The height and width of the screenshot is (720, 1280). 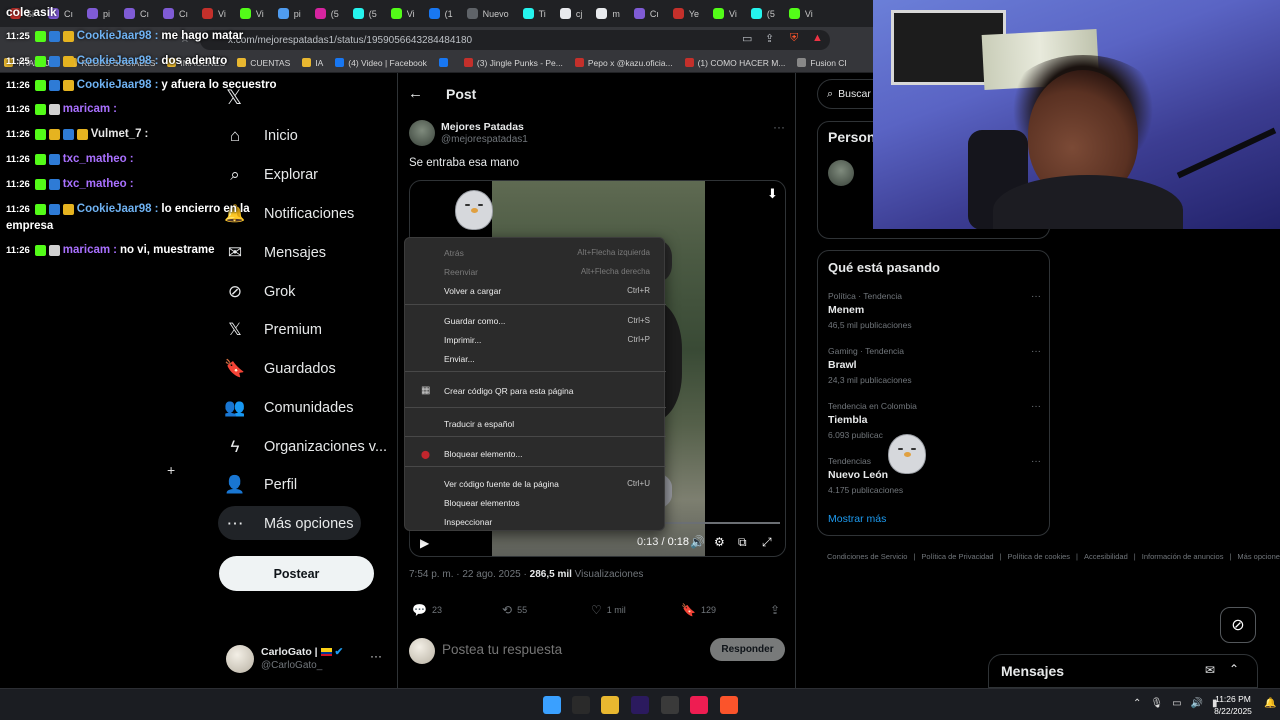 What do you see at coordinates (272, 330) in the screenshot?
I see `nav-item-x-logo: 𝕏 Premium` at bounding box center [272, 330].